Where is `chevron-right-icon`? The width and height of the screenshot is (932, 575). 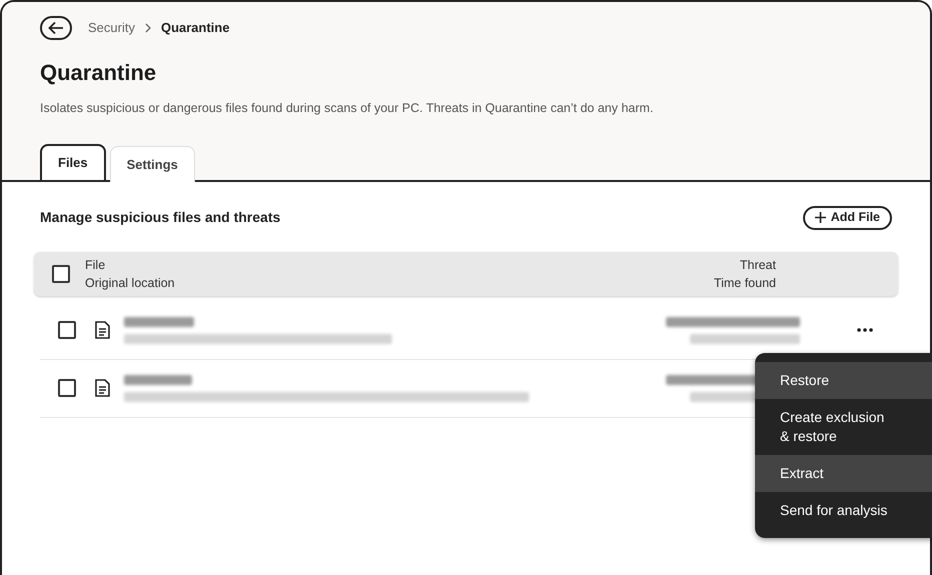
chevron-right-icon is located at coordinates (147, 28).